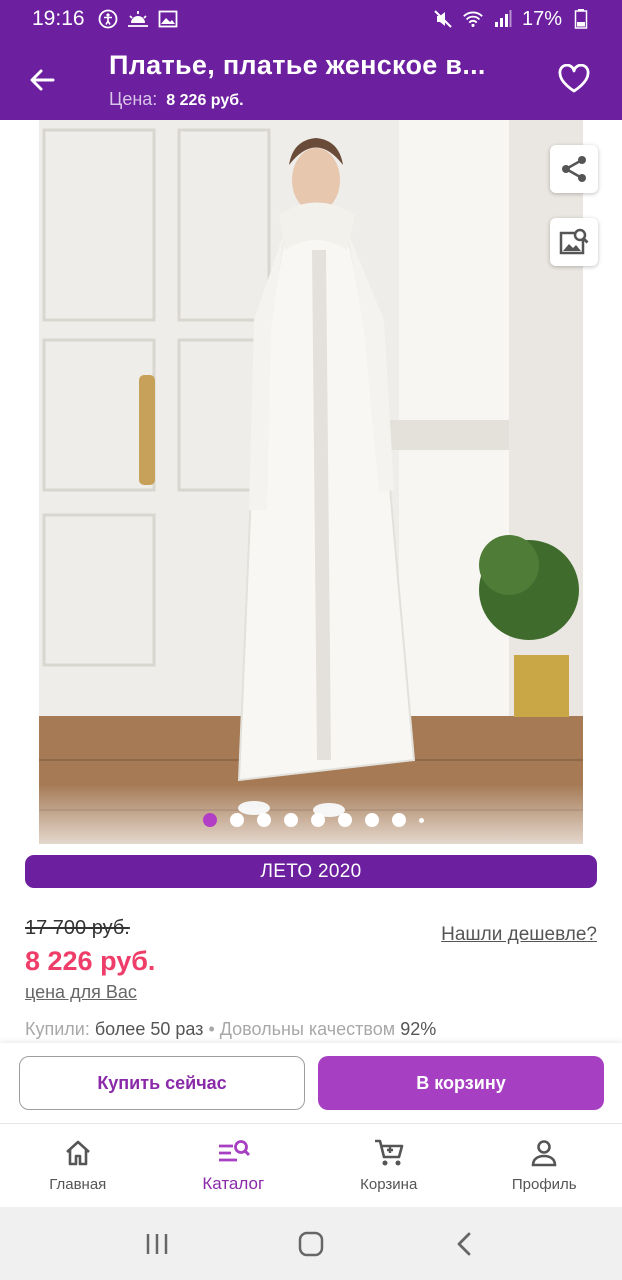  Describe the element at coordinates (418, 1029) in the screenshot. I see `quality-value: 92%` at that location.